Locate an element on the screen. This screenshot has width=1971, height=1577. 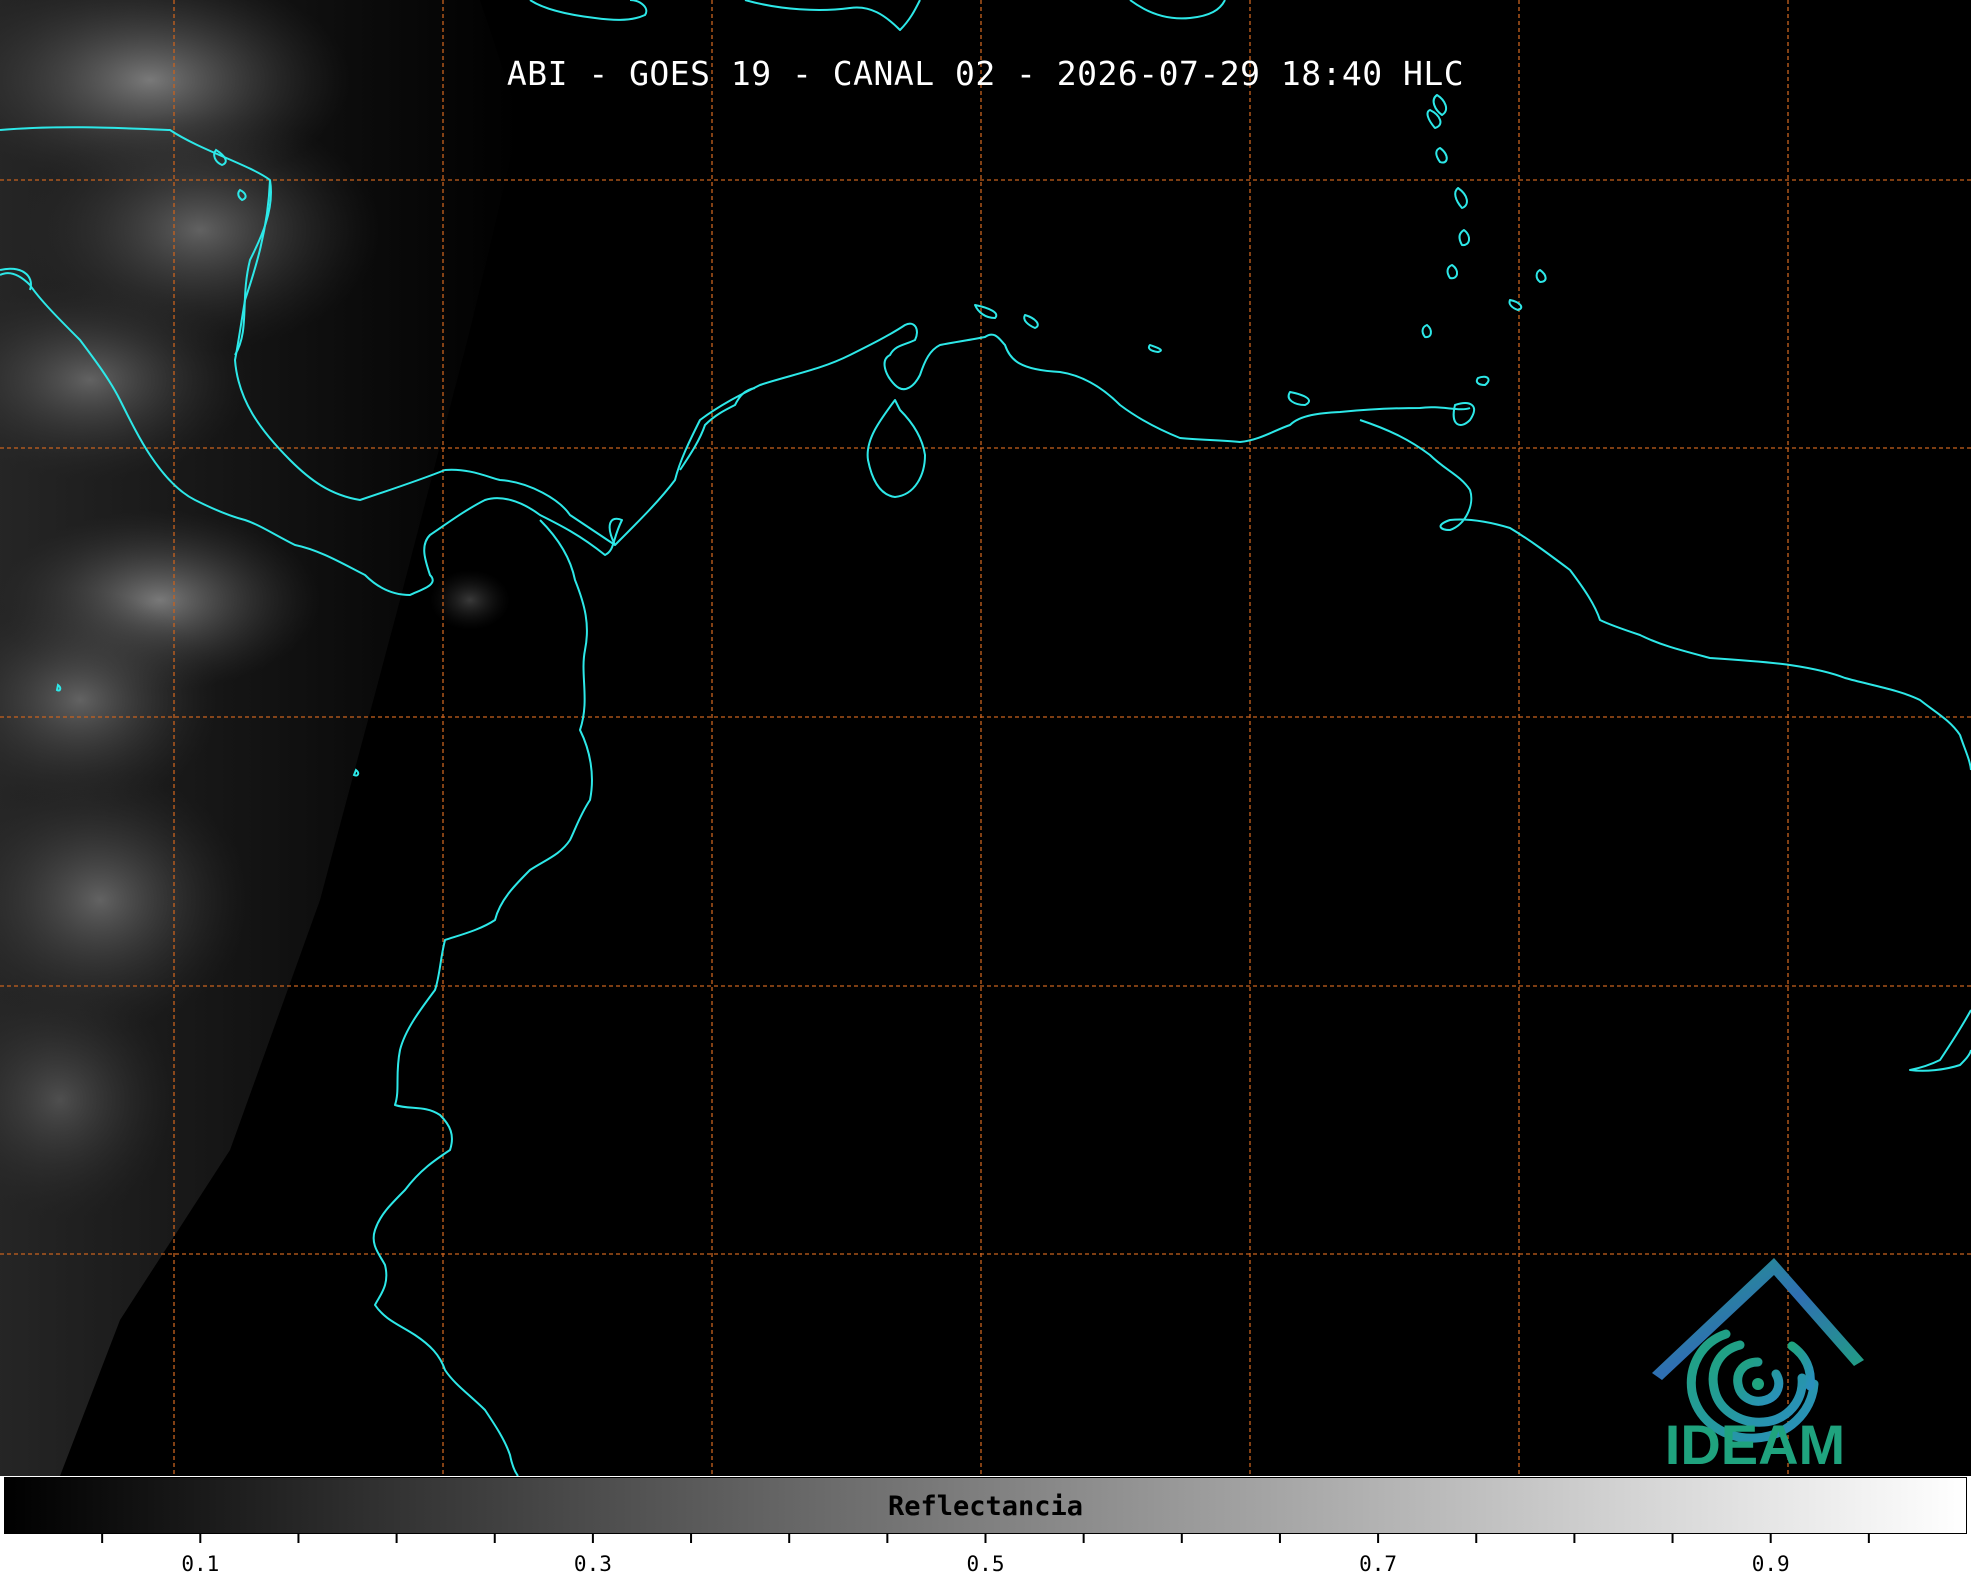
colorbar-label: Reflectancia is located at coordinates (985, 1506).